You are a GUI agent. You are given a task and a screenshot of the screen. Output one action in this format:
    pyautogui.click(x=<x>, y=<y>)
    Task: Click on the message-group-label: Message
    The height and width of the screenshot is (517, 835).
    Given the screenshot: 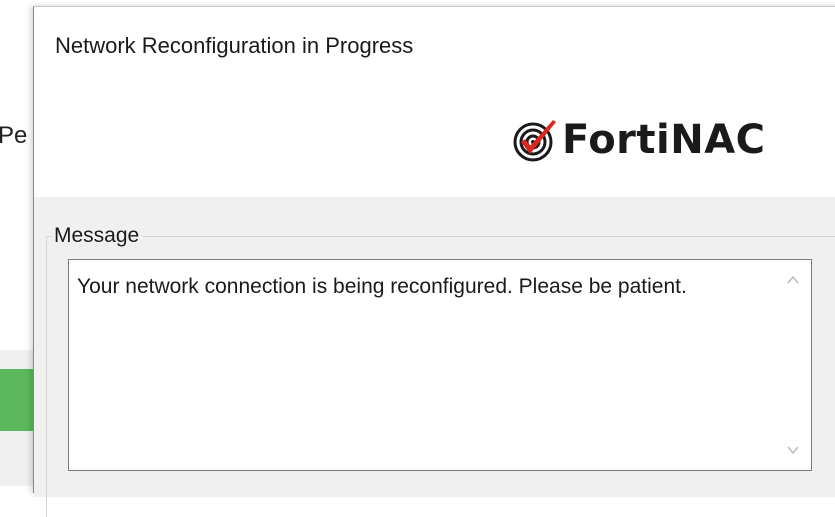 What is the action you would take?
    pyautogui.click(x=97, y=236)
    